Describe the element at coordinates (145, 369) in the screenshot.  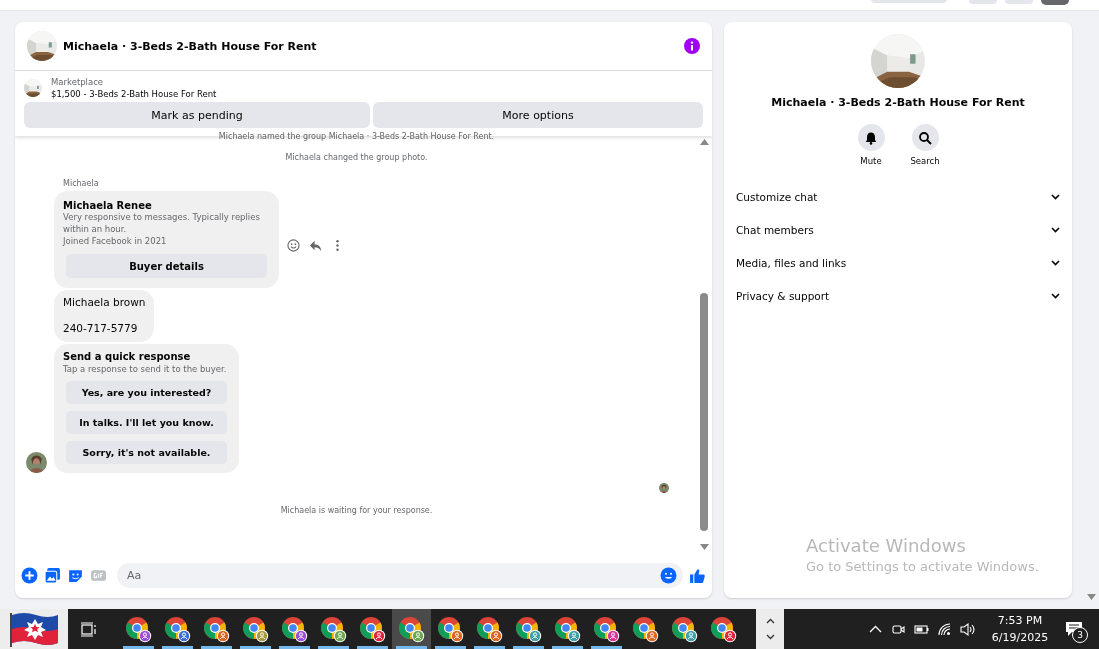
I see `quick-response-hint: Tap a response to send it to the buyer.` at that location.